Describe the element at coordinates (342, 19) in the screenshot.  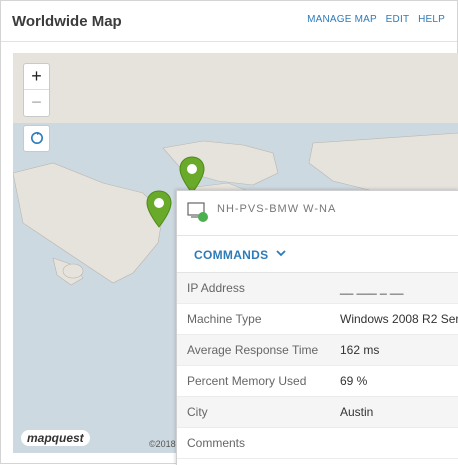
I see `manage-map-link: MANAGE MAP` at that location.